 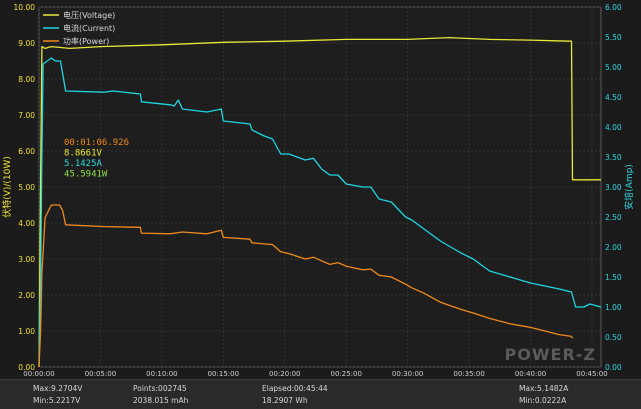 What do you see at coordinates (57, 400) in the screenshot?
I see `stat-min-voltage: Min:5.2217V` at bounding box center [57, 400].